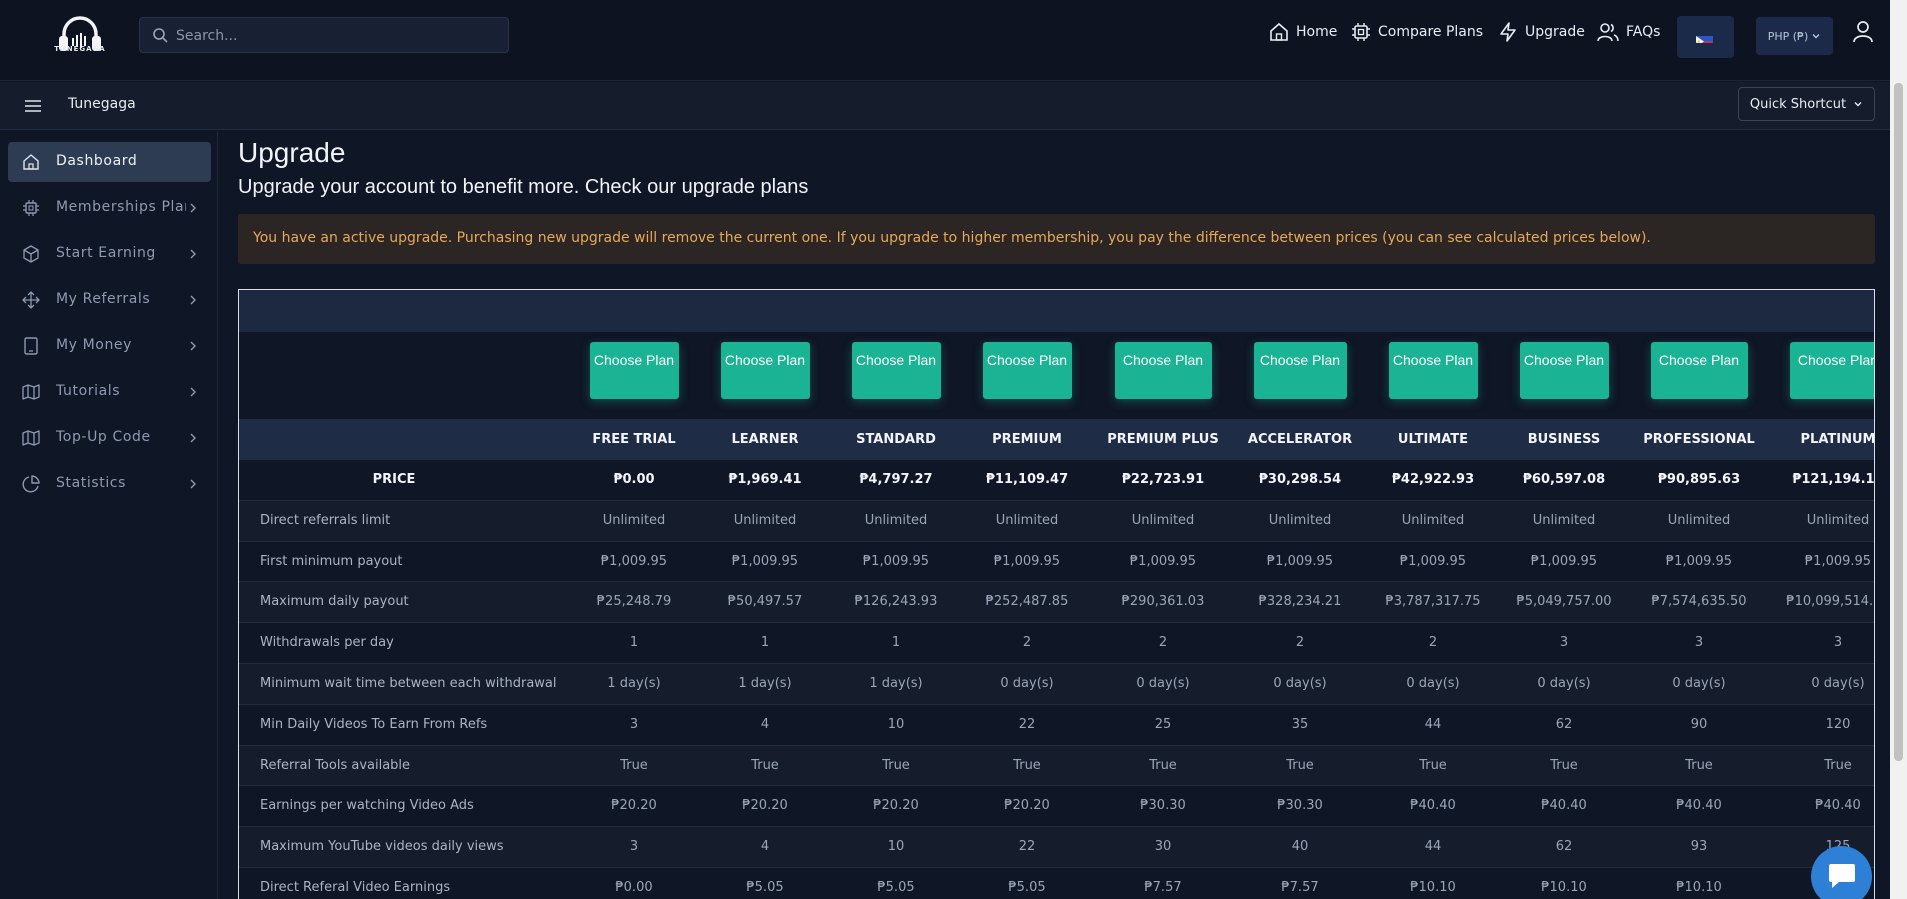  I want to click on move-icon, so click(31, 300).